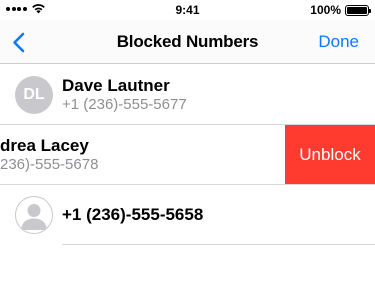  What do you see at coordinates (124, 104) in the screenshot?
I see `contact-phone: +1 (236)-555-5677` at bounding box center [124, 104].